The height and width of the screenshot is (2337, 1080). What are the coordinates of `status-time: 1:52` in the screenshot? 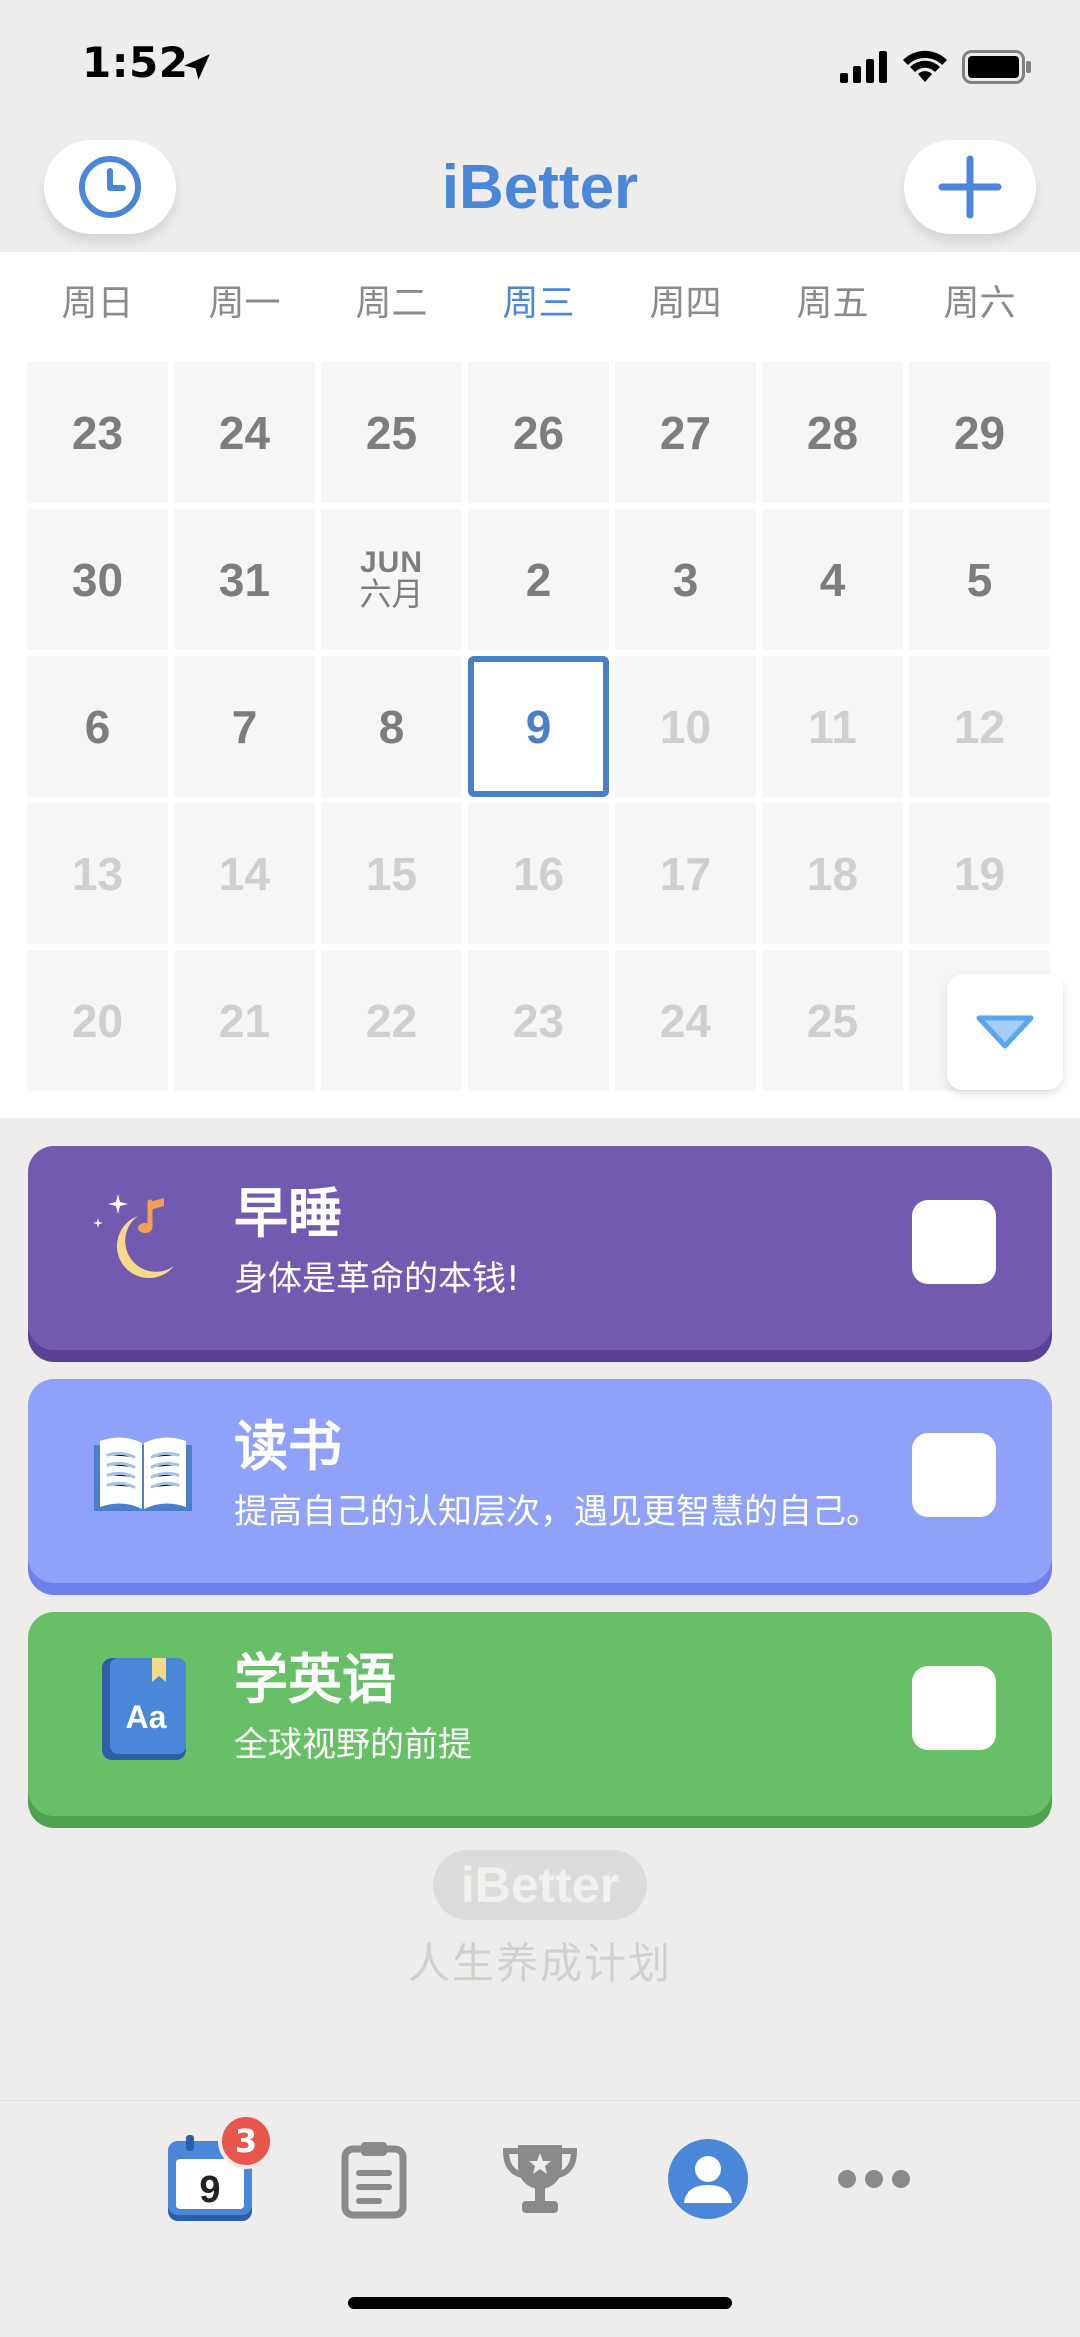 It's located at (135, 62).